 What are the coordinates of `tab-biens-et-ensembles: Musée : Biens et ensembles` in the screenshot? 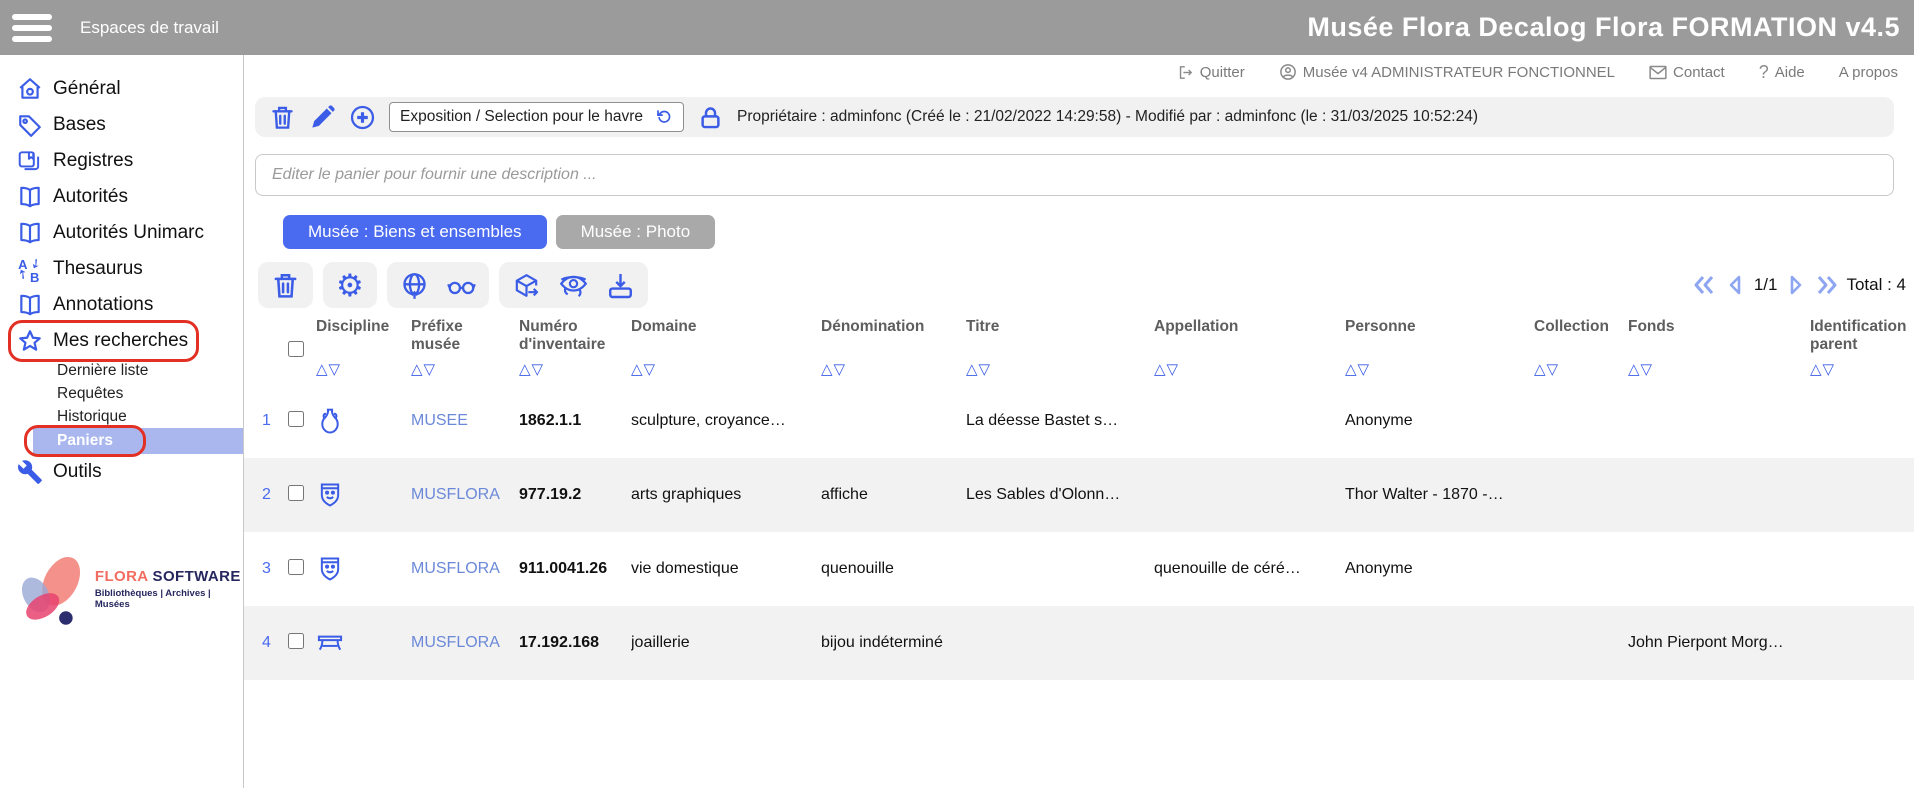 It's located at (415, 232).